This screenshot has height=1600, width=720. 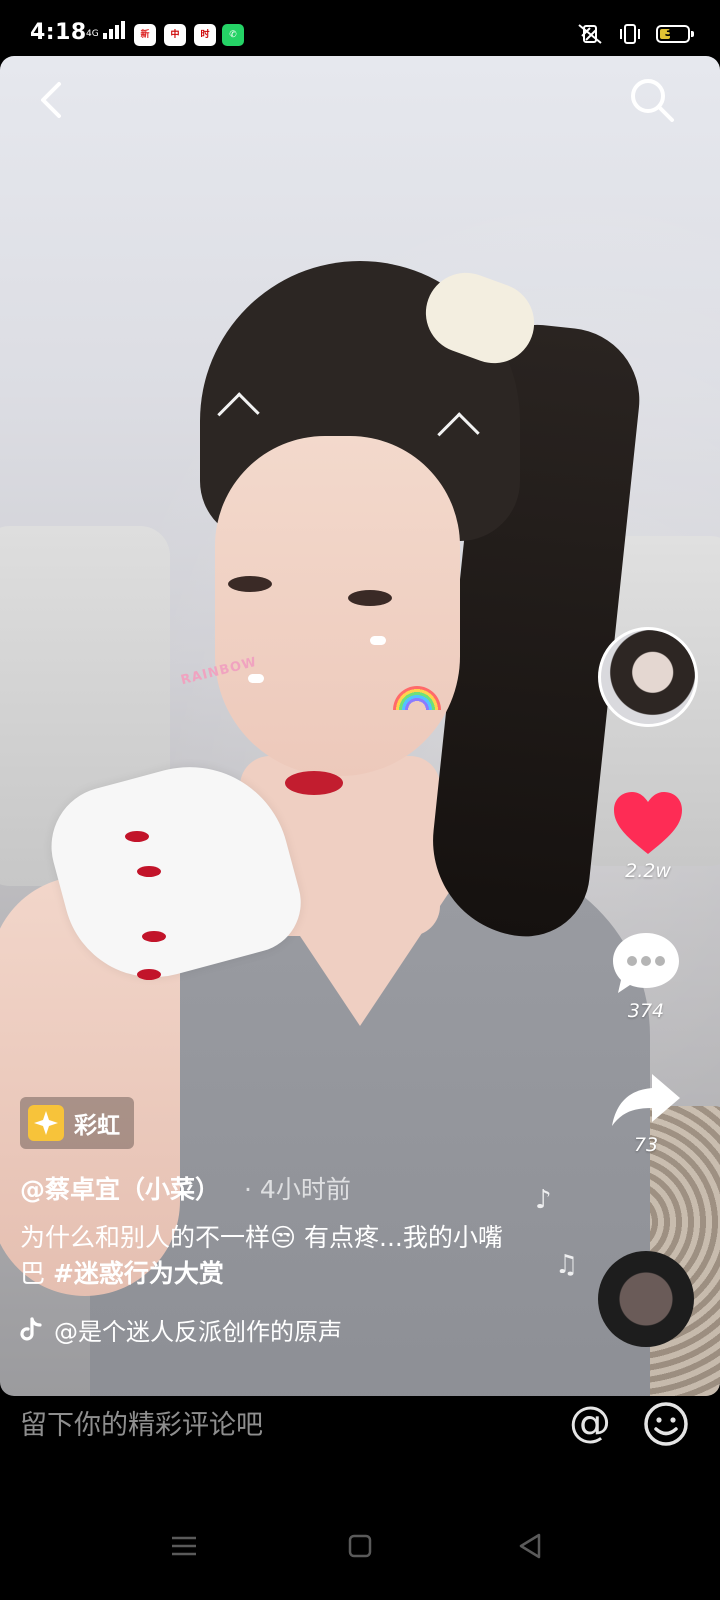 I want to click on app-icon-news-2: 中, so click(x=175, y=35).